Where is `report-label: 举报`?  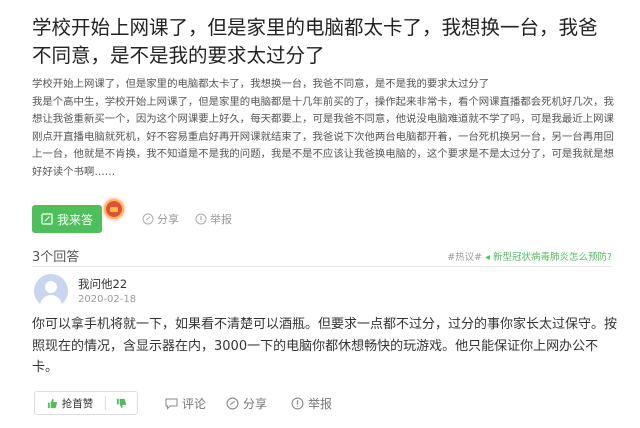 report-label: 举报 is located at coordinates (221, 219).